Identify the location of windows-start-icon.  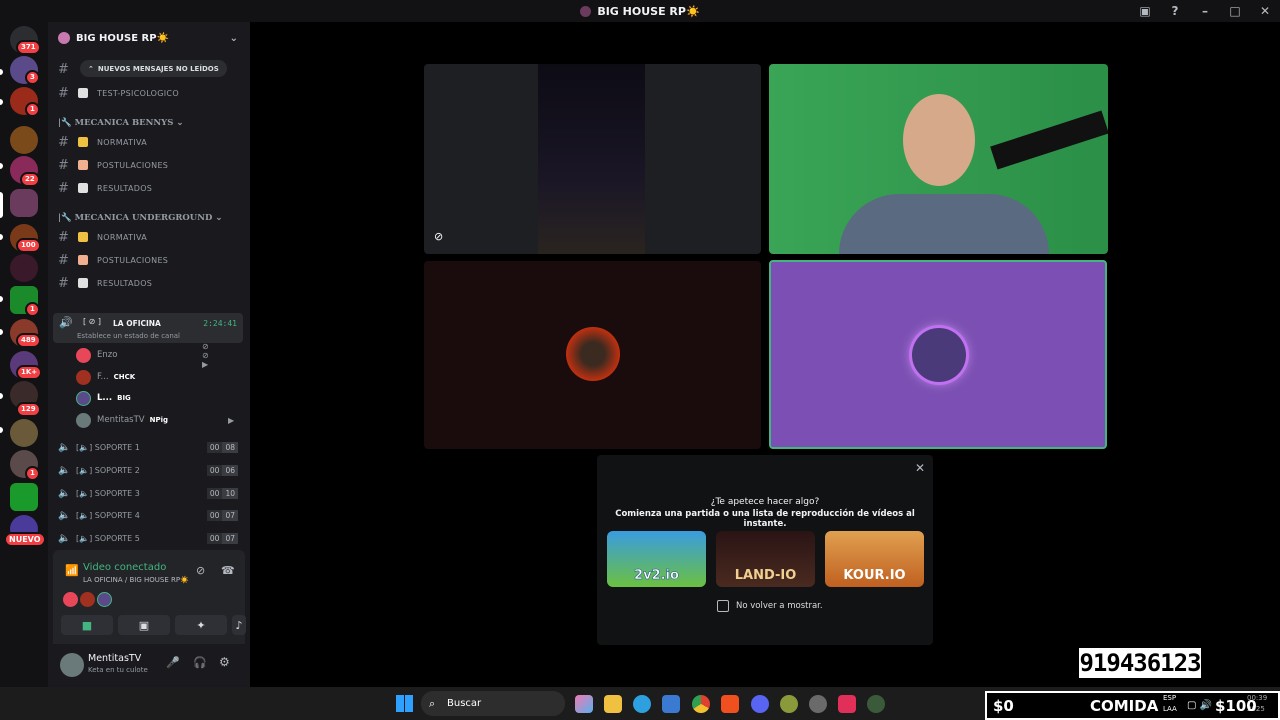
(404, 703).